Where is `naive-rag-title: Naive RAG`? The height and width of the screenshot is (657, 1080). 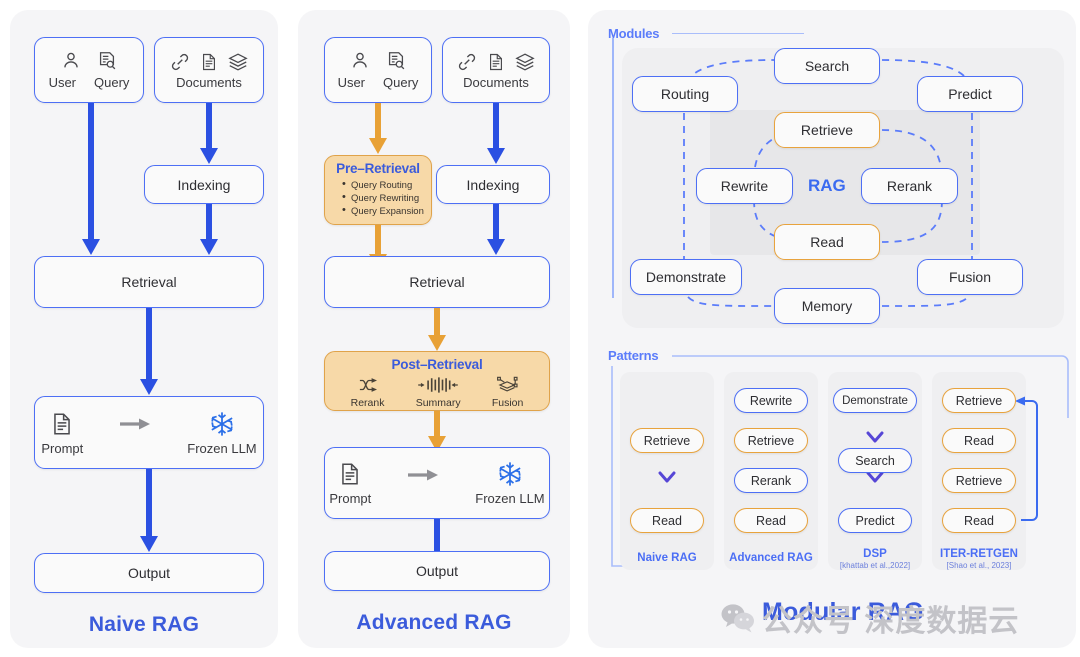 naive-rag-title: Naive RAG is located at coordinates (144, 624).